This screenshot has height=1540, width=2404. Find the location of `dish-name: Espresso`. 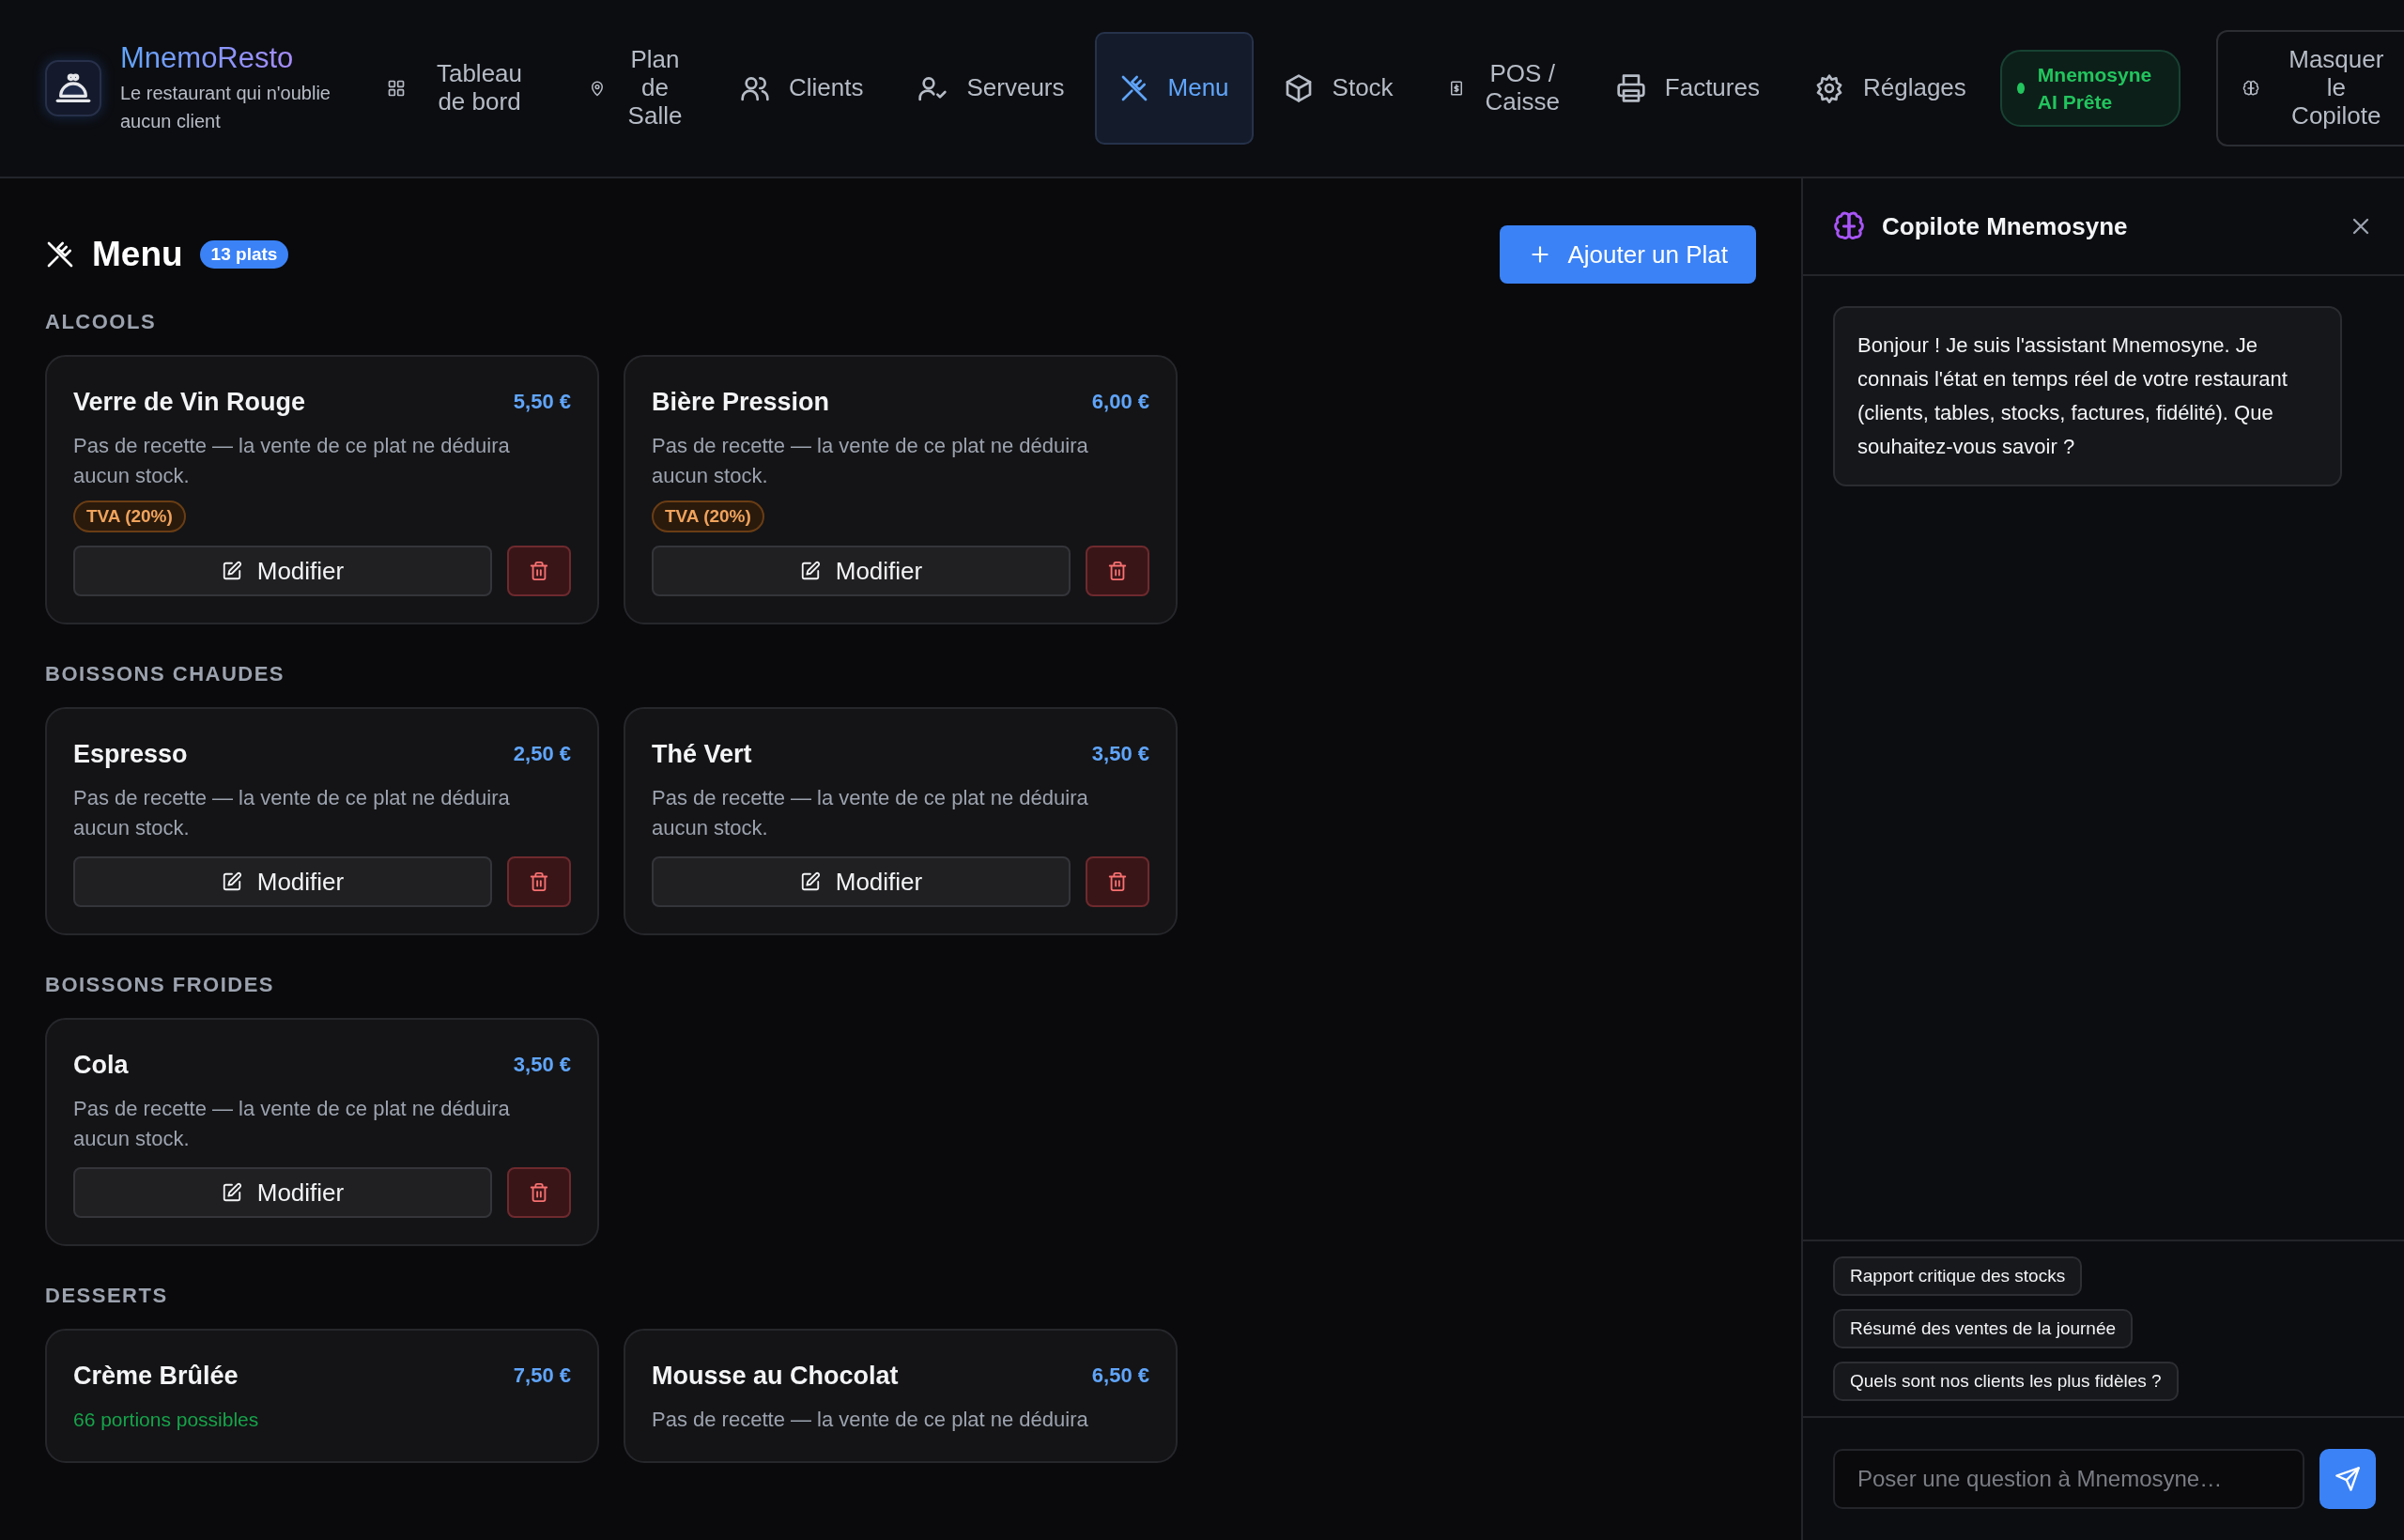

dish-name: Espresso is located at coordinates (130, 754).